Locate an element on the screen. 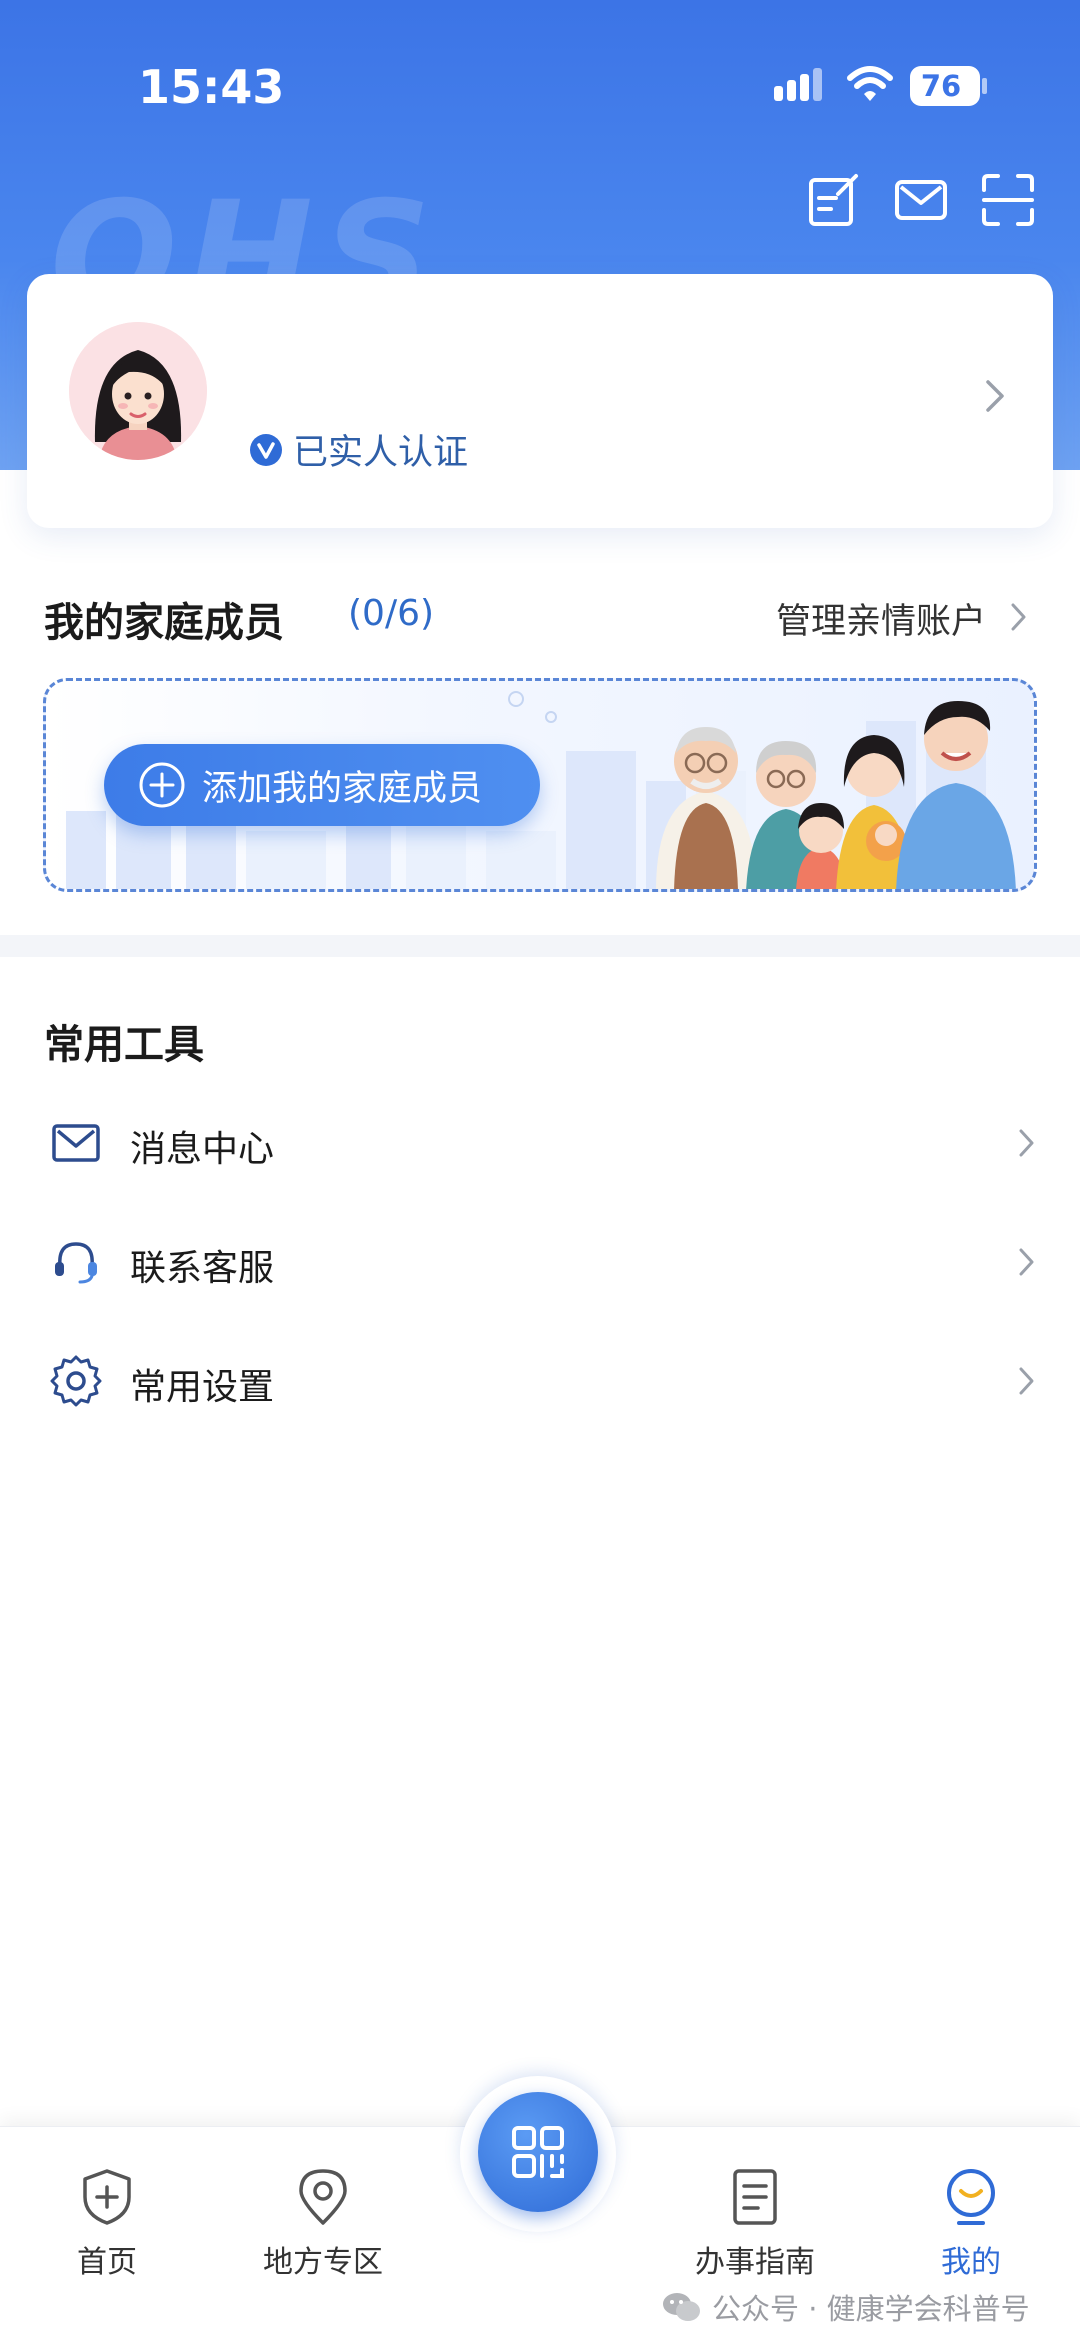 The height and width of the screenshot is (2348, 1080). verified-label: 已实人认证 is located at coordinates (381, 453).